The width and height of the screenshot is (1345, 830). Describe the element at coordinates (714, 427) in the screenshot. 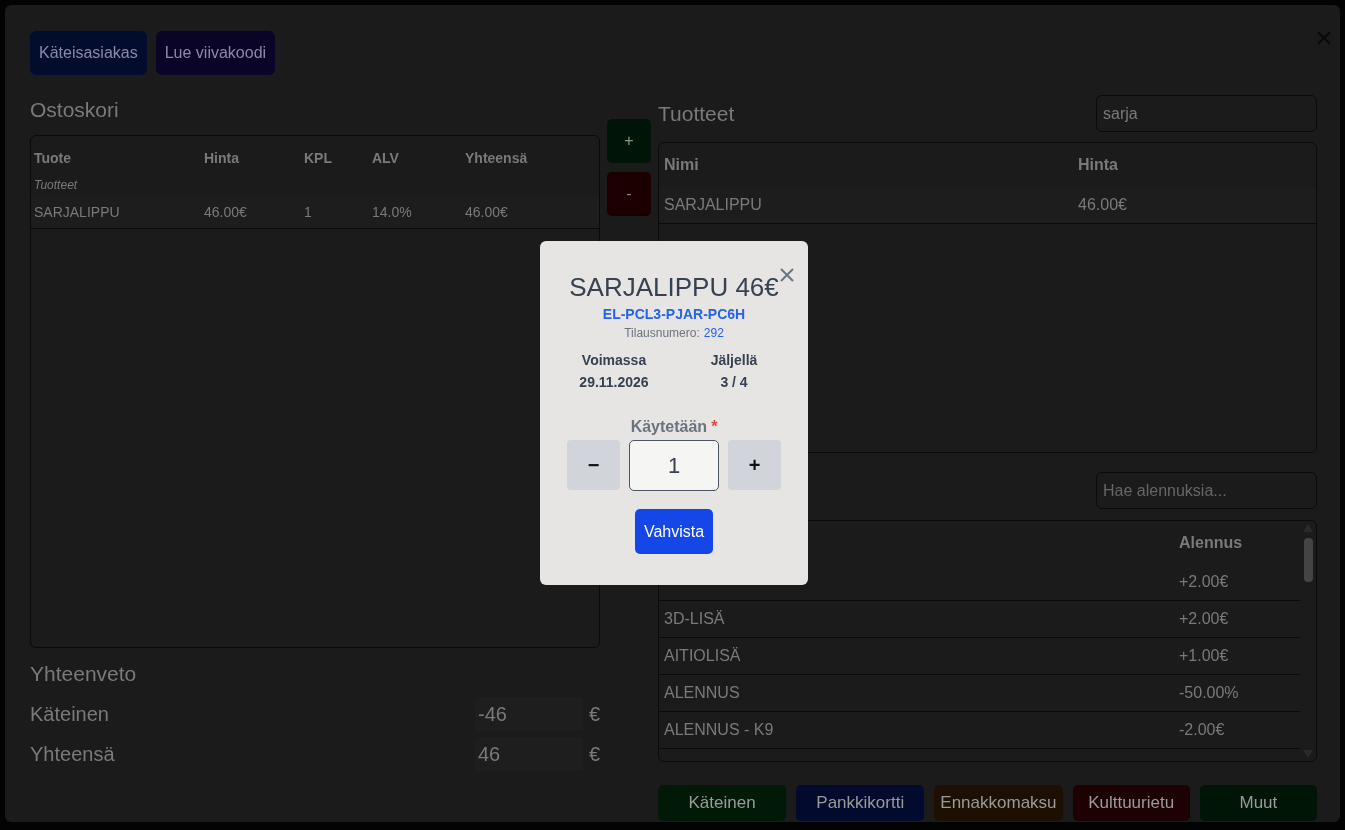

I see `required-icon: *` at that location.